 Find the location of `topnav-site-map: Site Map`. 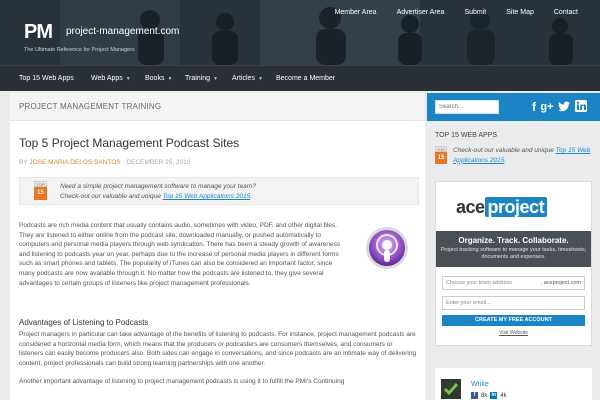

topnav-site-map: Site Map is located at coordinates (520, 12).